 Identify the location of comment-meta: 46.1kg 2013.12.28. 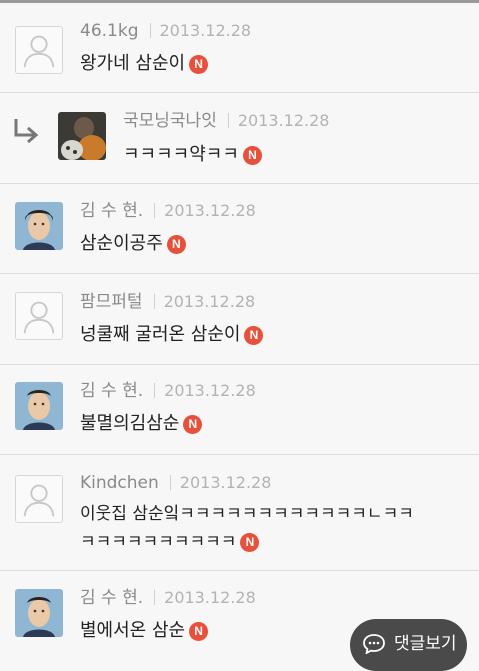
(165, 31).